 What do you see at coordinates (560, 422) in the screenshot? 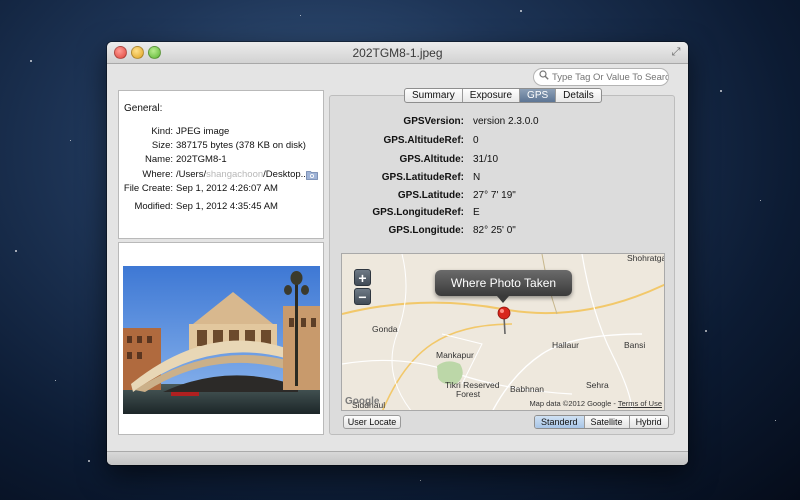
I see `map-type-standard: Standerd` at bounding box center [560, 422].